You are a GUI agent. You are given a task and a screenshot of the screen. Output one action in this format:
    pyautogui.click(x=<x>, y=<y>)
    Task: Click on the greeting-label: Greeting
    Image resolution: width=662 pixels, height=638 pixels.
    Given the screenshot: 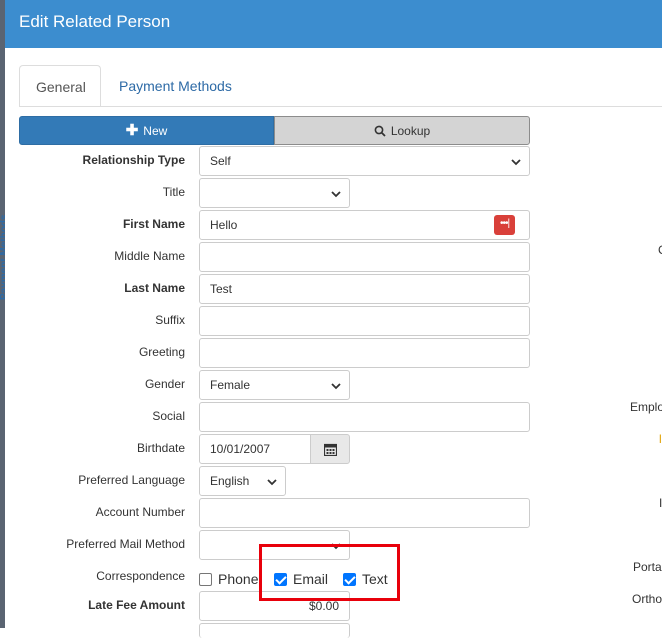 What is the action you would take?
    pyautogui.click(x=161, y=352)
    